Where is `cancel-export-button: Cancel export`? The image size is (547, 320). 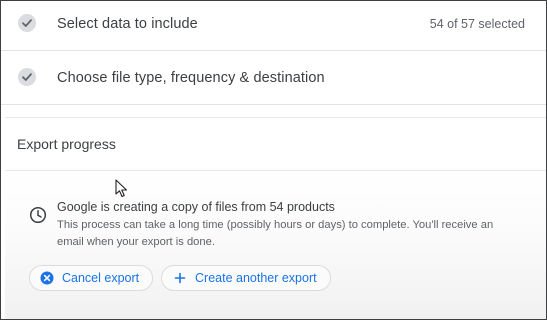
cancel-export-button: Cancel export is located at coordinates (91, 278).